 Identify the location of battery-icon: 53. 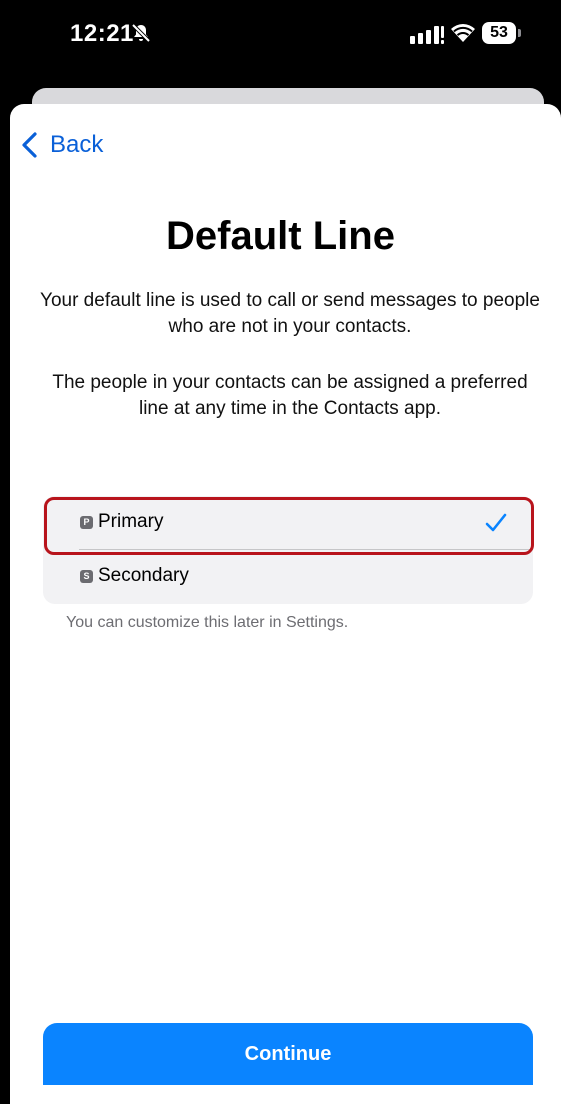
(499, 33).